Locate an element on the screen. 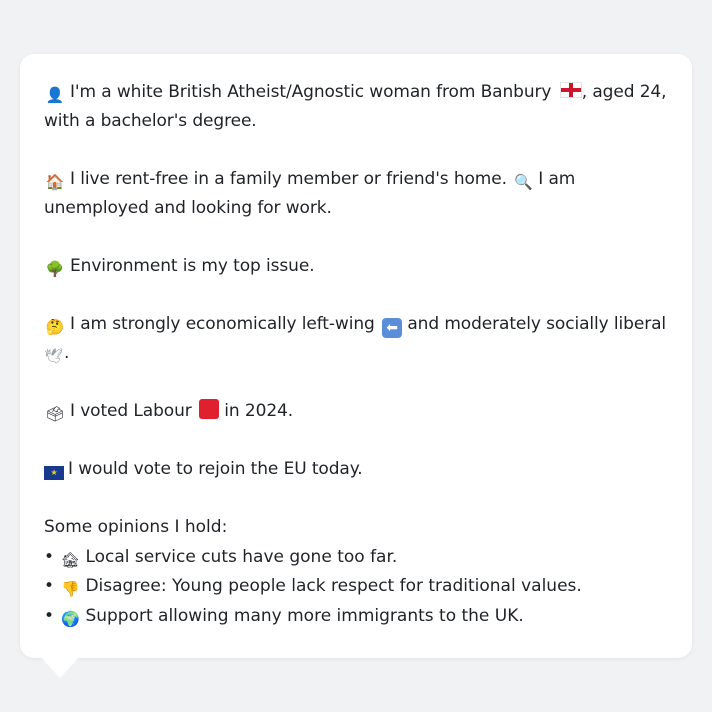 The height and width of the screenshot is (712, 712). eu-flag-icon: ★ is located at coordinates (54, 473).